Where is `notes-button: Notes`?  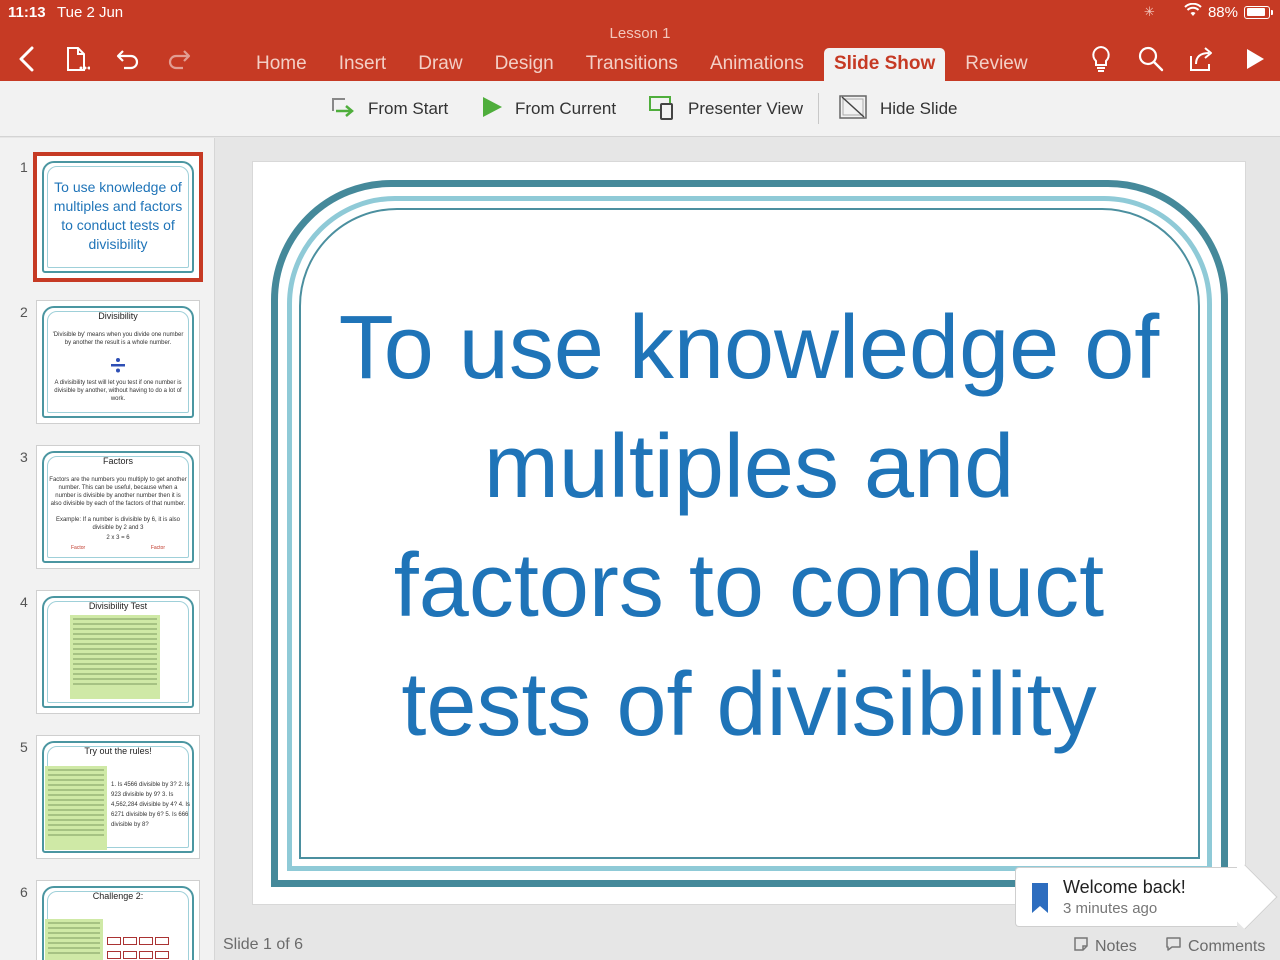
notes-button: Notes is located at coordinates (1105, 946).